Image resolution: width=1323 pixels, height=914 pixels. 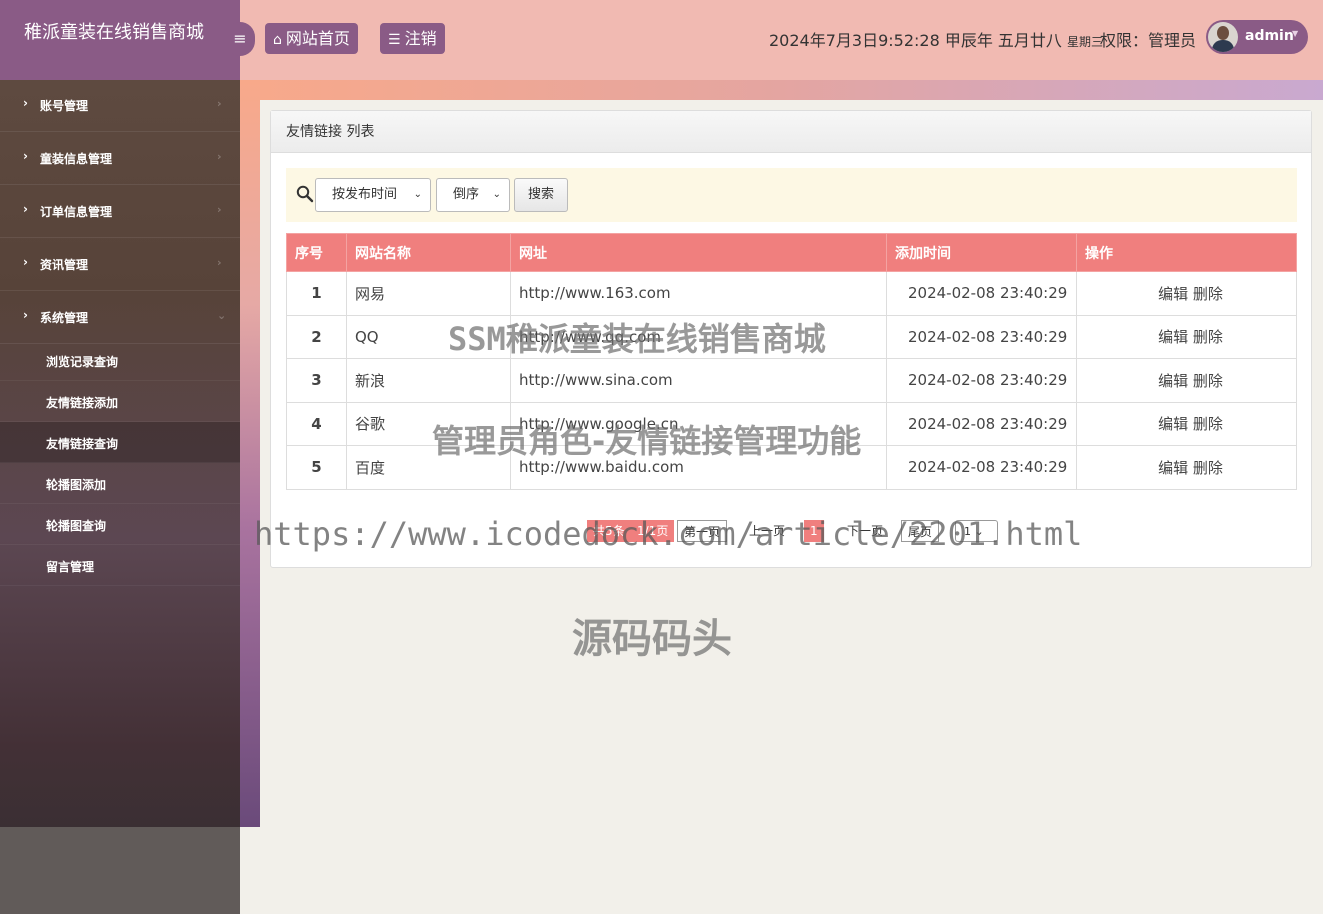 What do you see at coordinates (865, 531) in the screenshot?
I see `next-page-button: 下一页` at bounding box center [865, 531].